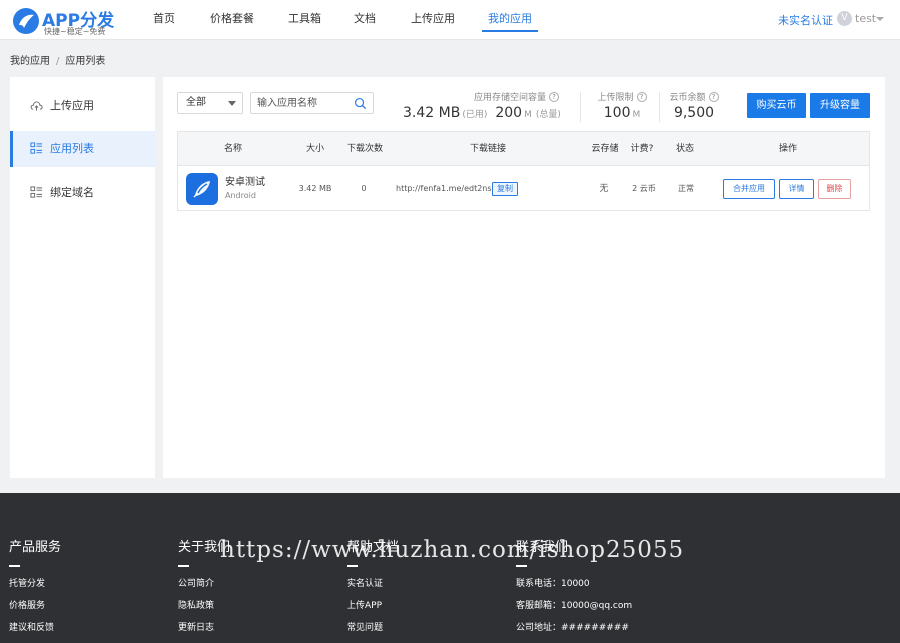  What do you see at coordinates (85, 61) in the screenshot?
I see `breadcrumb-current: 应用列表` at bounding box center [85, 61].